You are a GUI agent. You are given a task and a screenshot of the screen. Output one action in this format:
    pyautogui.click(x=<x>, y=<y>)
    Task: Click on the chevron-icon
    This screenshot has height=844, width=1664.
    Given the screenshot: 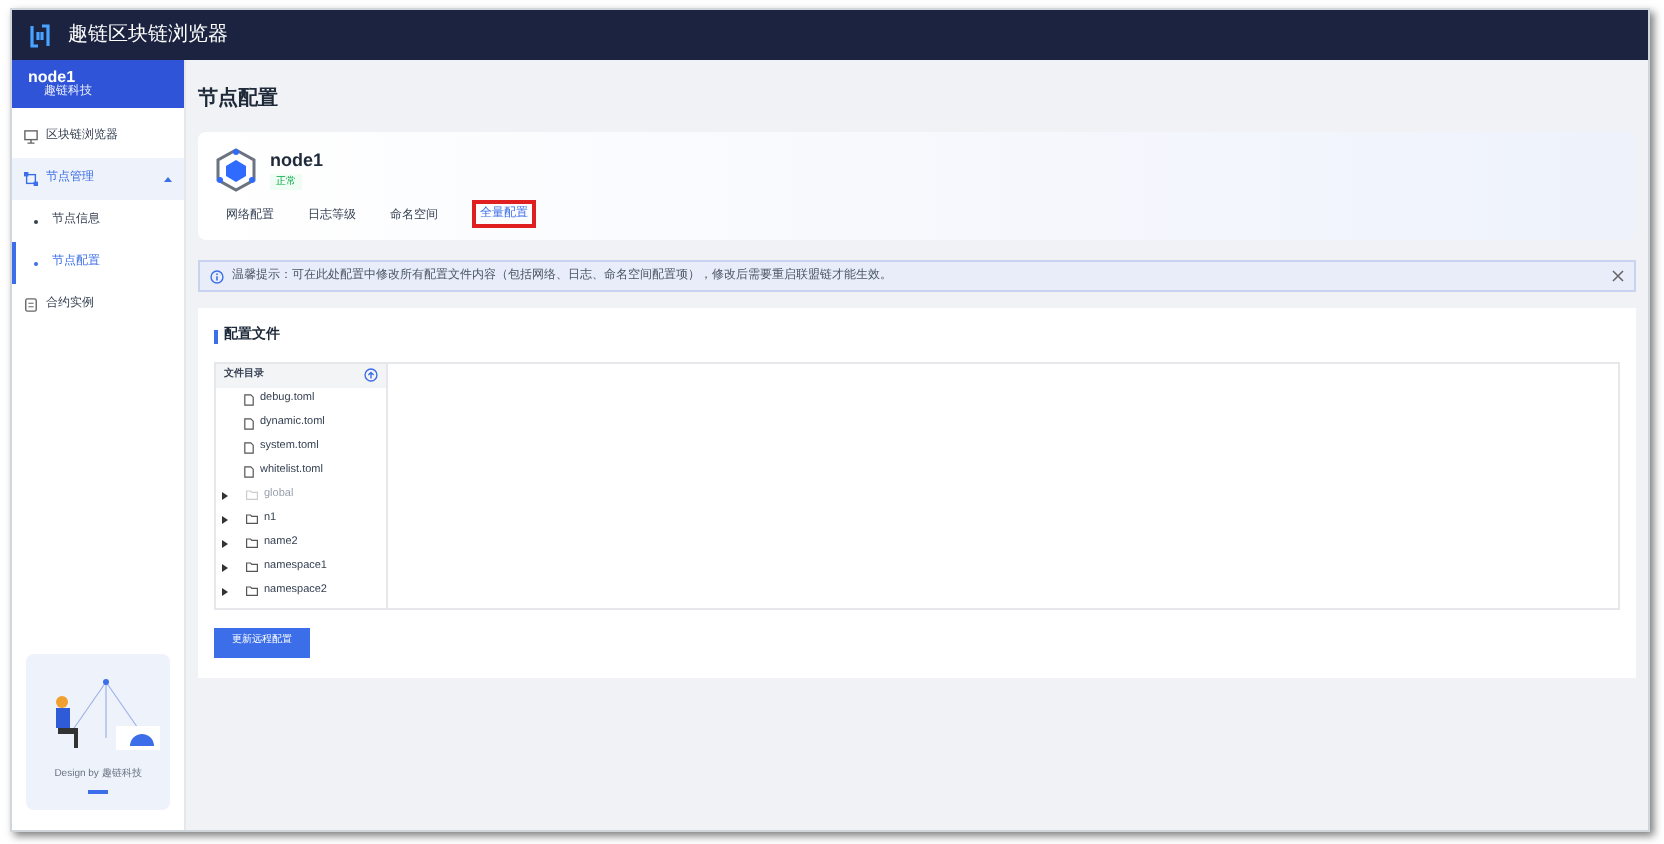 What is the action you would take?
    pyautogui.click(x=168, y=179)
    